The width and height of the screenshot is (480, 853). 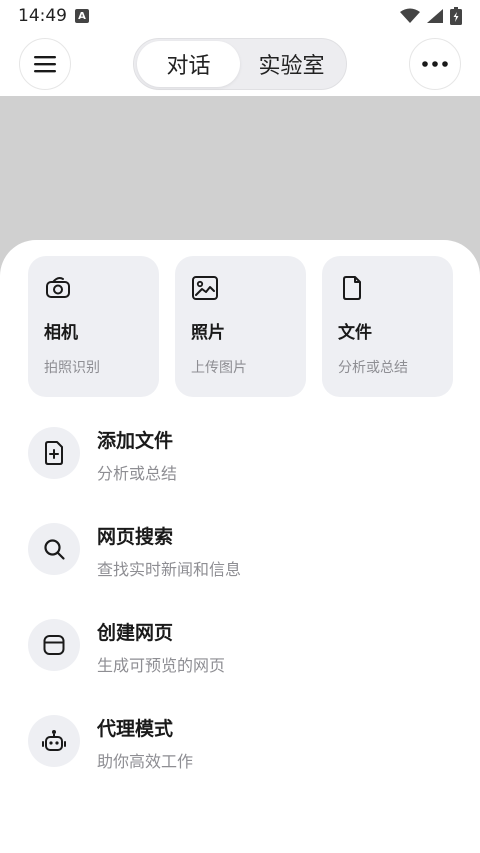 I want to click on card-subtitle: 拍照识别, so click(x=72, y=368).